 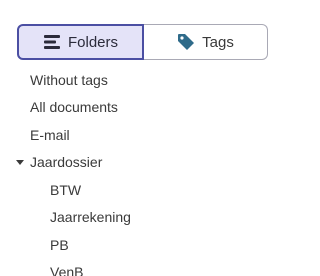 I want to click on folders-toggle-button: Folders, so click(x=80, y=42).